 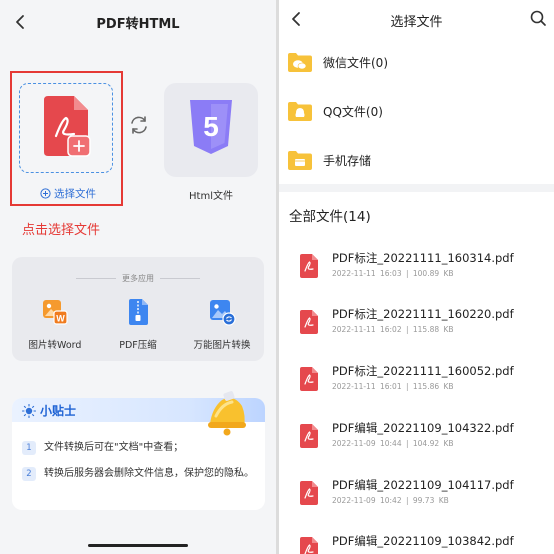 I want to click on qq-folder-icon, so click(x=300, y=111).